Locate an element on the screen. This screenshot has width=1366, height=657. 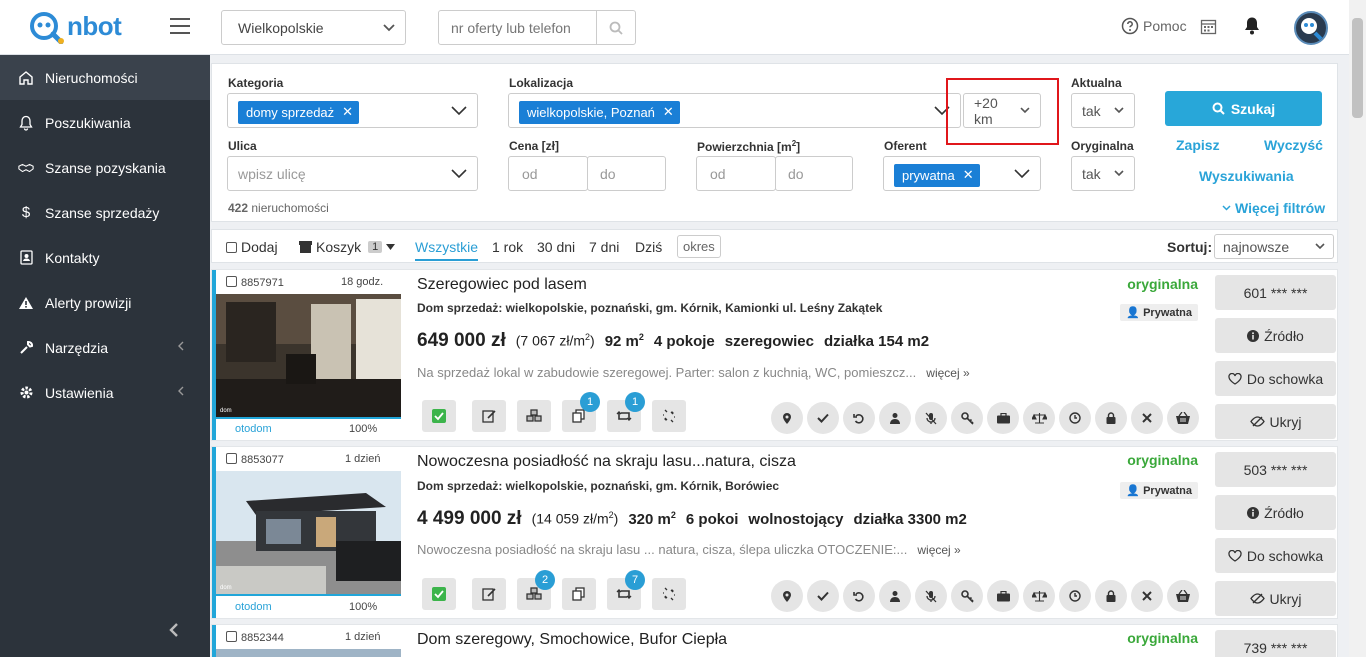
offer-search-input is located at coordinates (518, 27).